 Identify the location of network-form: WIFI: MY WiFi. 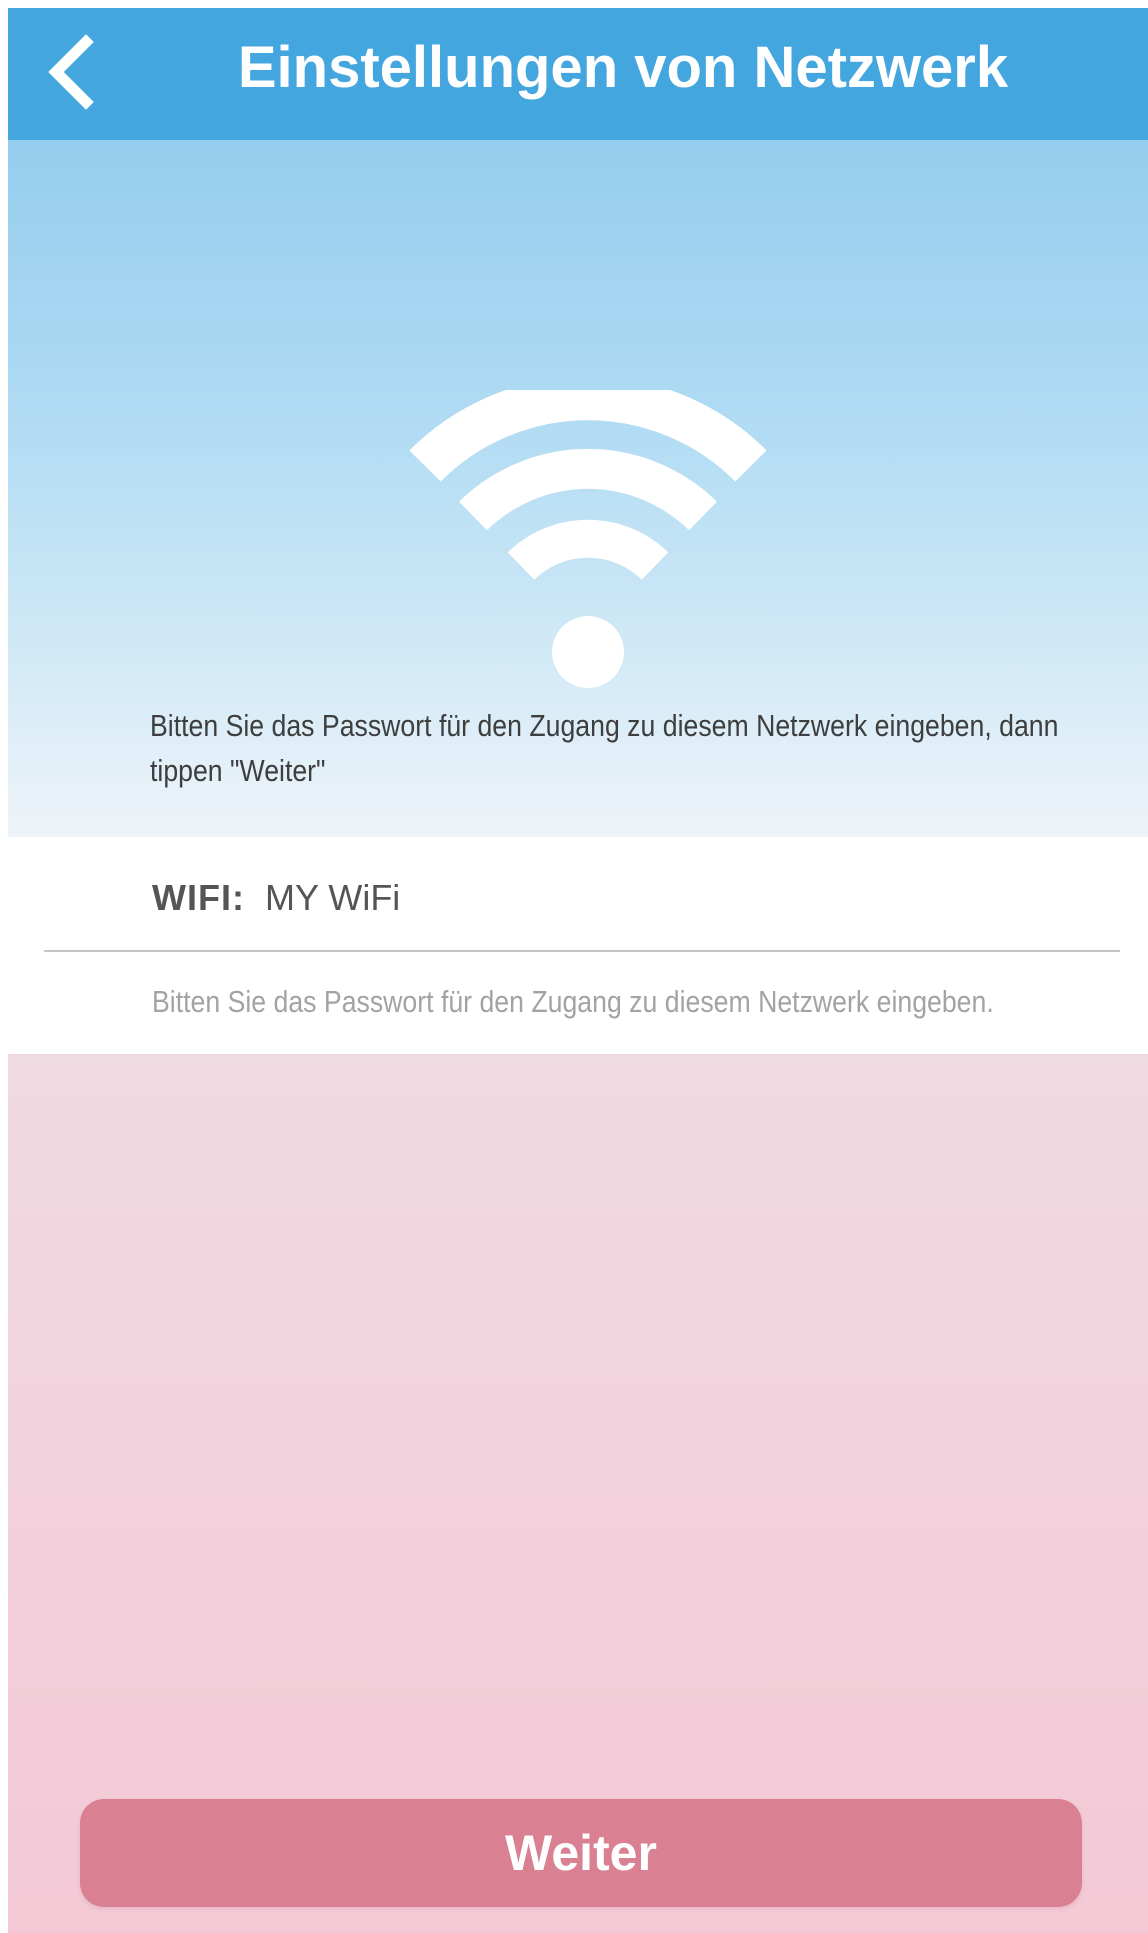
(578, 945).